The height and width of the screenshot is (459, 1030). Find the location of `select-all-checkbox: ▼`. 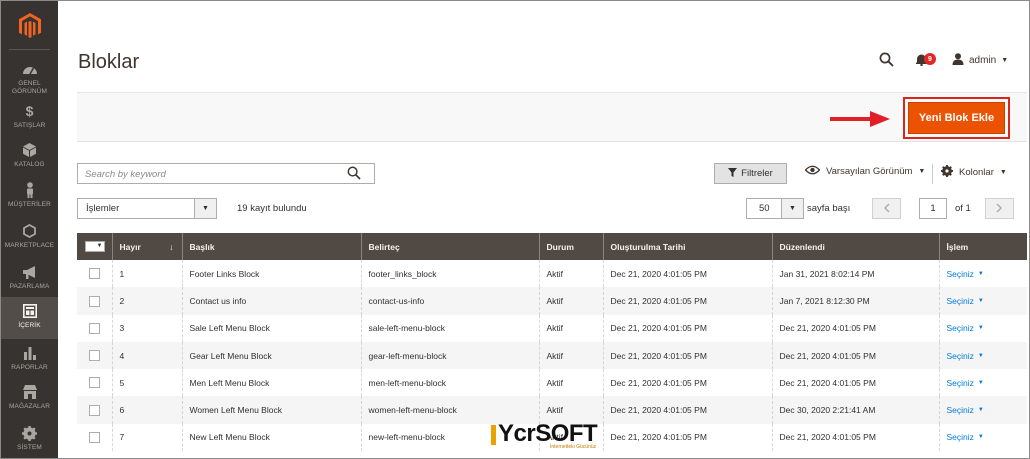

select-all-checkbox: ▼ is located at coordinates (95, 246).